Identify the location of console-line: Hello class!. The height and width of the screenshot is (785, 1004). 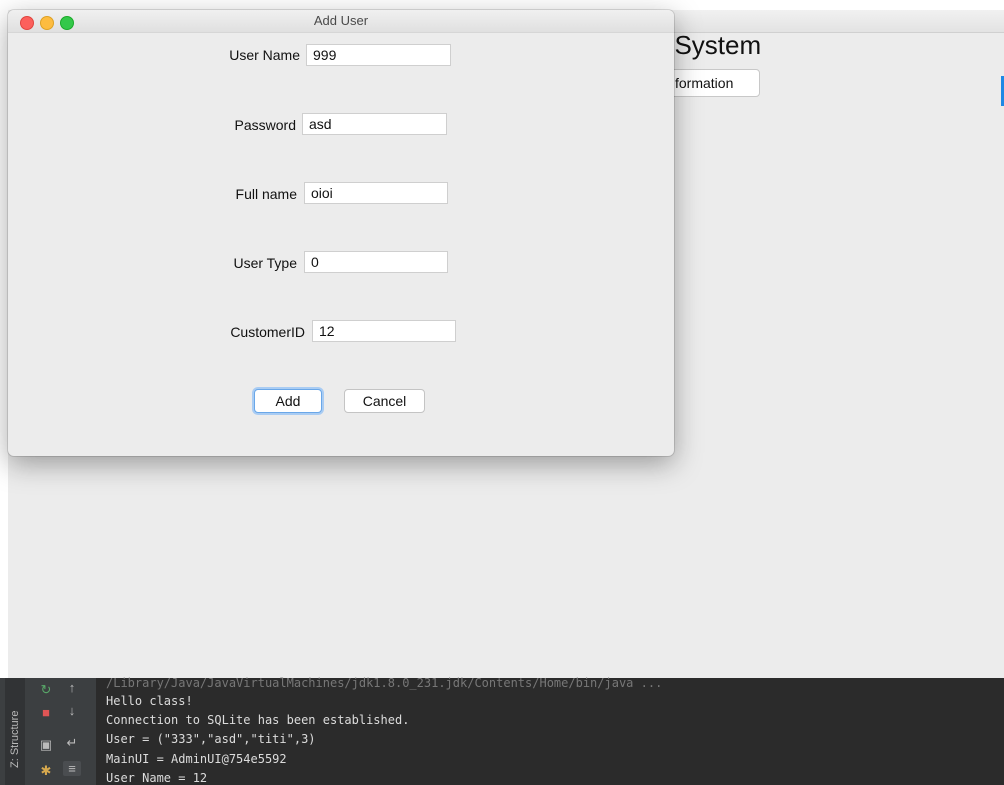
(149, 701).